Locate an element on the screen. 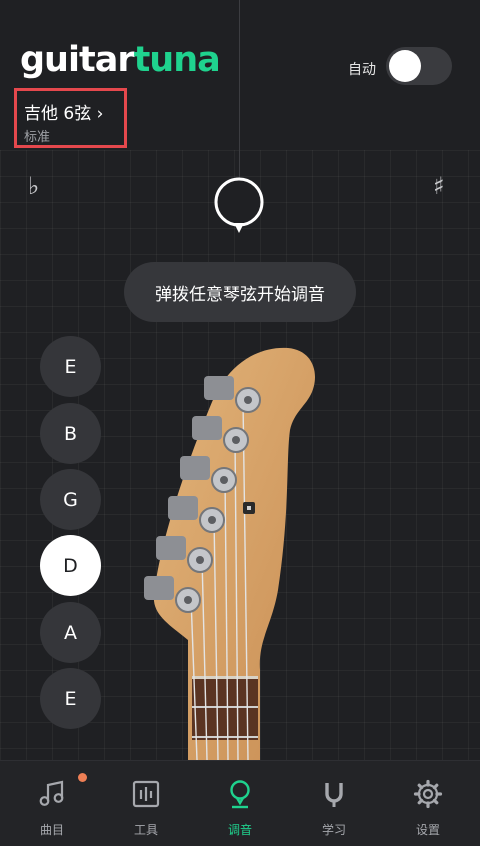 The width and height of the screenshot is (480, 846). logo-tuna-text: tuna is located at coordinates (177, 60).